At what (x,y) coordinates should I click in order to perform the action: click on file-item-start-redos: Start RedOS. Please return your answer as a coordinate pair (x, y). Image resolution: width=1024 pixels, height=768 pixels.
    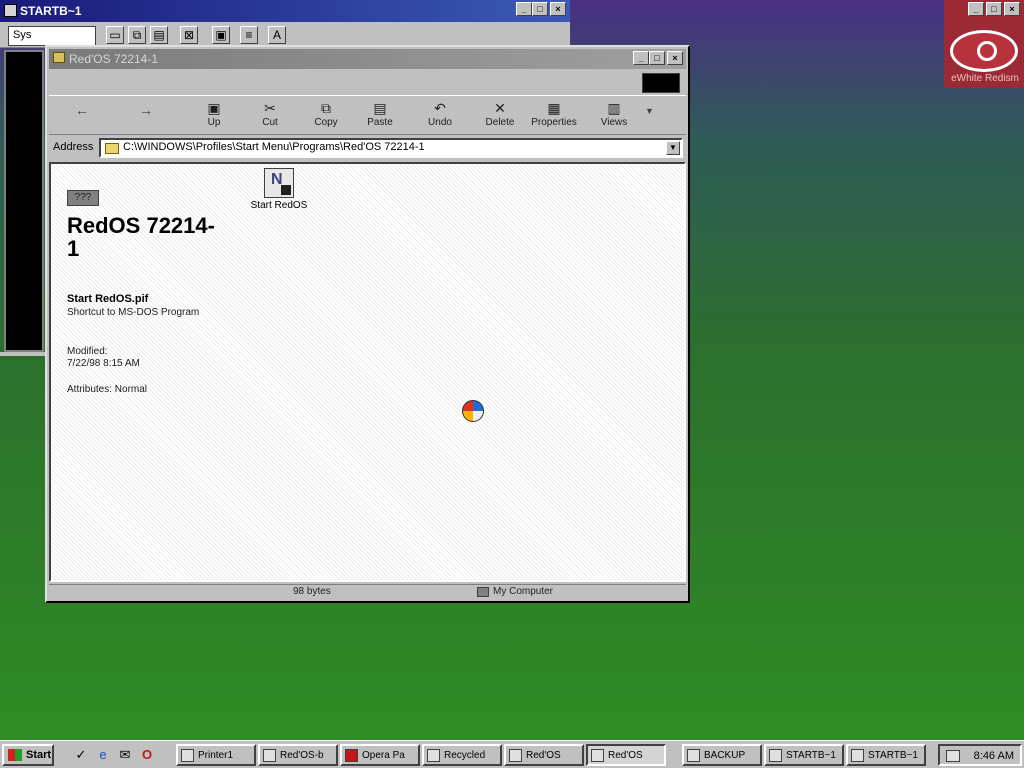
    Looking at the image, I should click on (279, 189).